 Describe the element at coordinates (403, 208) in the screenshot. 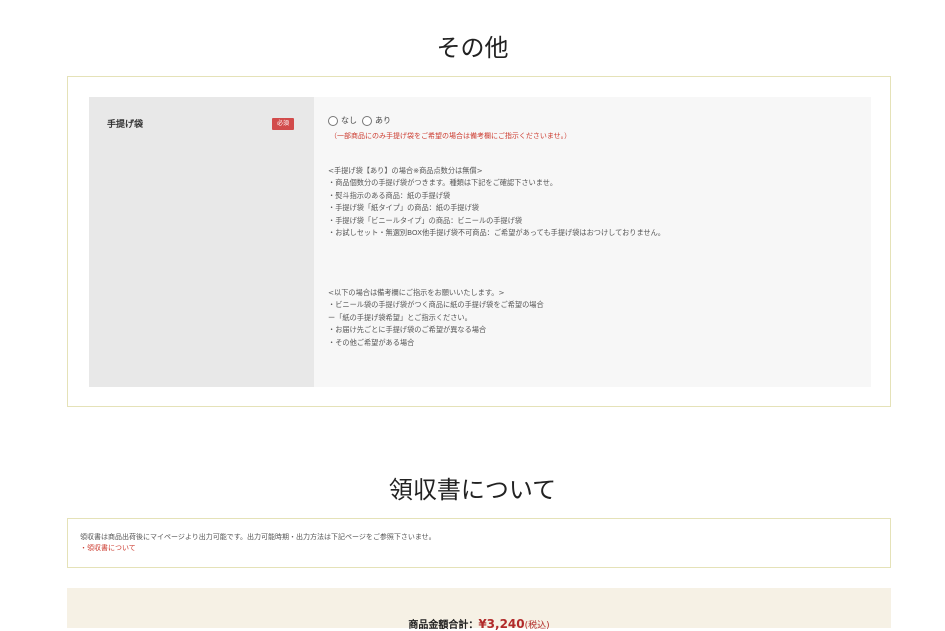

I see `info-line: ・手提げ袋「紙タイプ」の商品：紙の手提げ袋` at that location.